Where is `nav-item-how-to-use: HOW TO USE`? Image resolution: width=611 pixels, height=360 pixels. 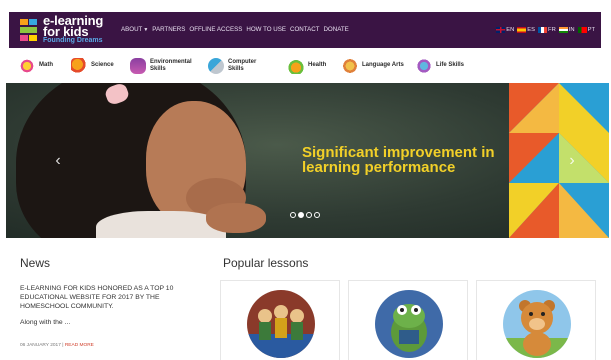 nav-item-how-to-use: HOW TO USE is located at coordinates (266, 30).